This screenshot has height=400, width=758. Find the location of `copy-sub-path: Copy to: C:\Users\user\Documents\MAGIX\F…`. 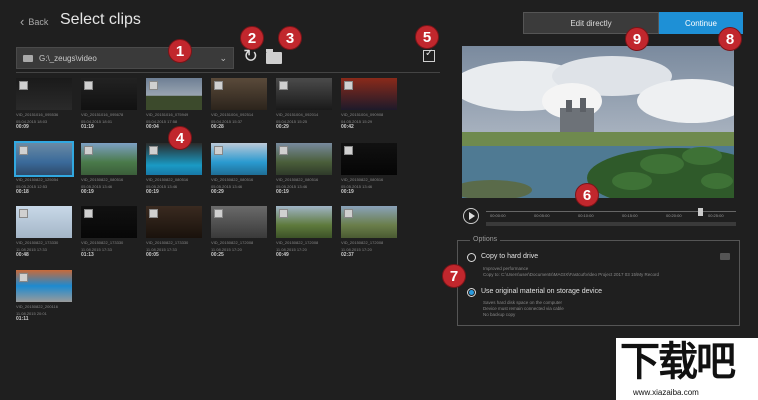

copy-sub-path: Copy to: C:\Users\user\Documents\MAGIX\F… is located at coordinates (571, 274).